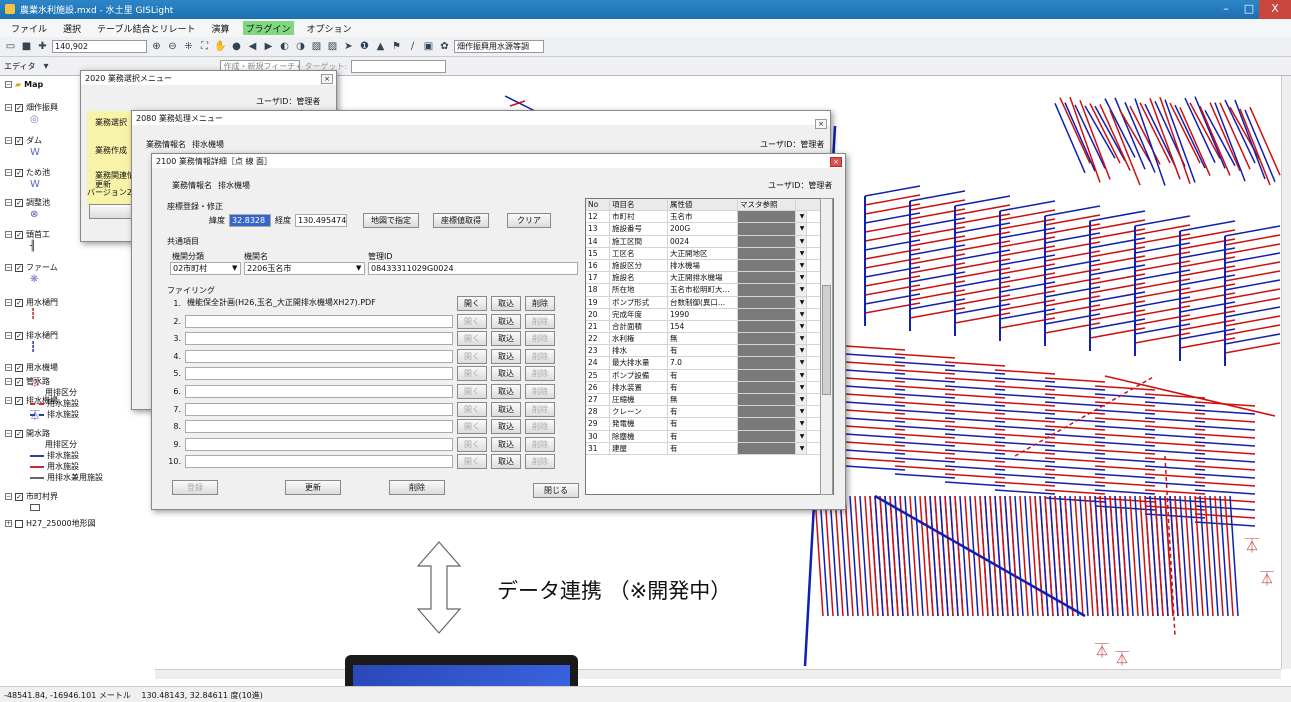  I want to click on menu-item: プラグイン, so click(268, 28).